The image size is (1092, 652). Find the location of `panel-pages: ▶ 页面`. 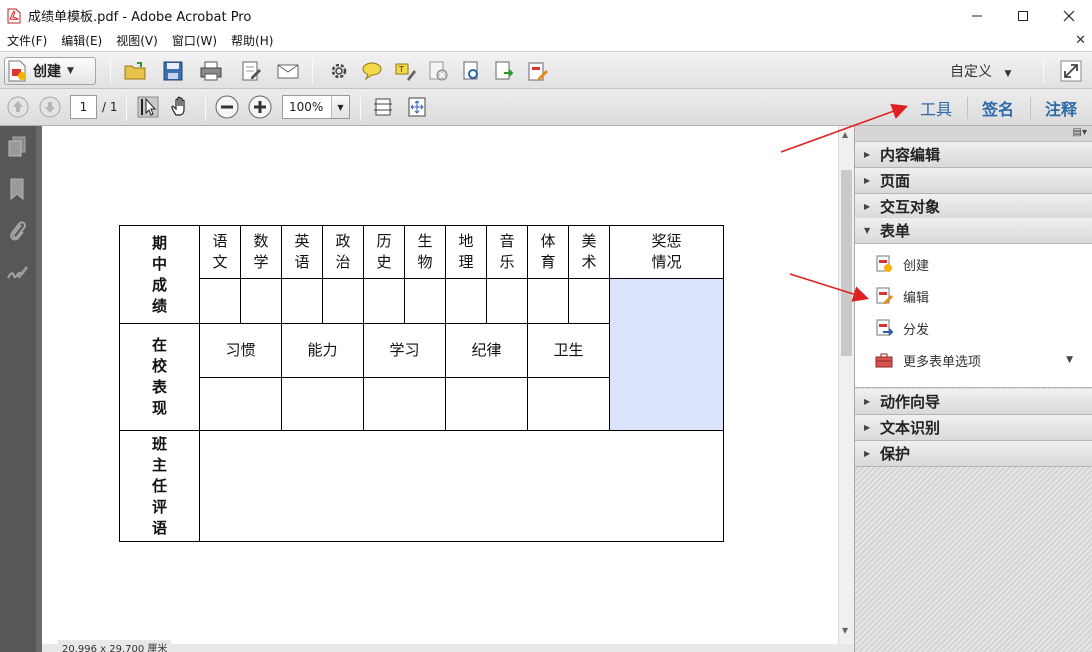

panel-pages: ▶ 页面 is located at coordinates (973, 181).